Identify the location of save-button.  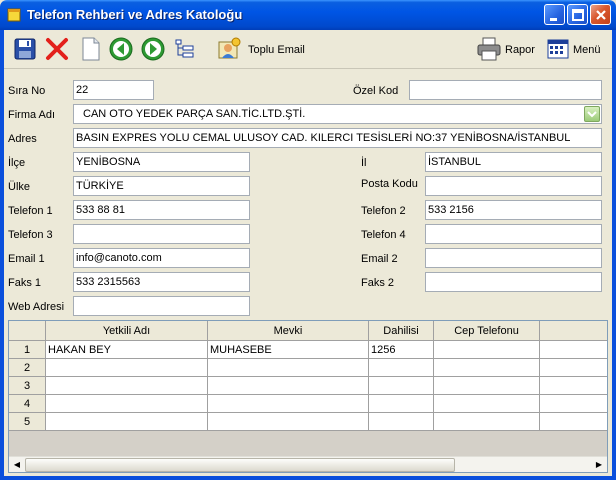
(25, 49).